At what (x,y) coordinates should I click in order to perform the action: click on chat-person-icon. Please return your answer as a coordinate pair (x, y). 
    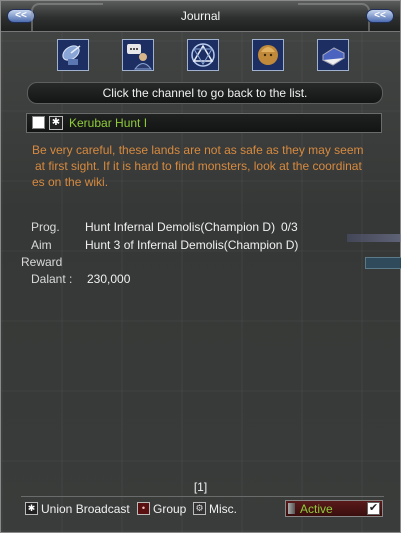
    Looking at the image, I should click on (138, 55).